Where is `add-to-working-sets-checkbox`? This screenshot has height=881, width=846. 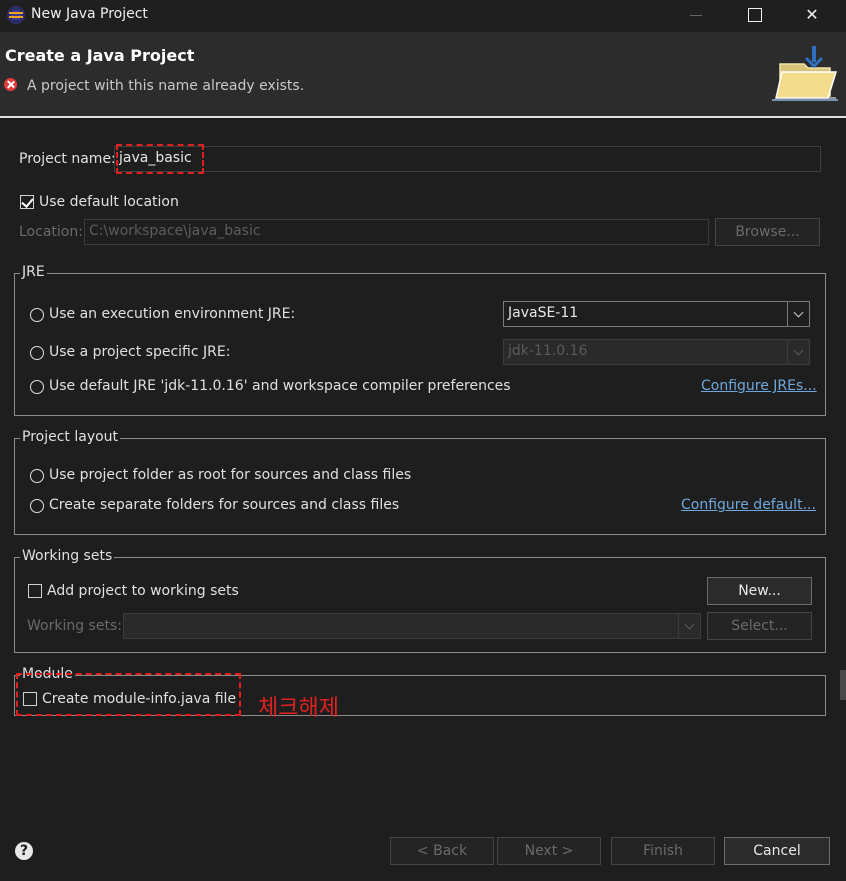
add-to-working-sets-checkbox is located at coordinates (35, 591).